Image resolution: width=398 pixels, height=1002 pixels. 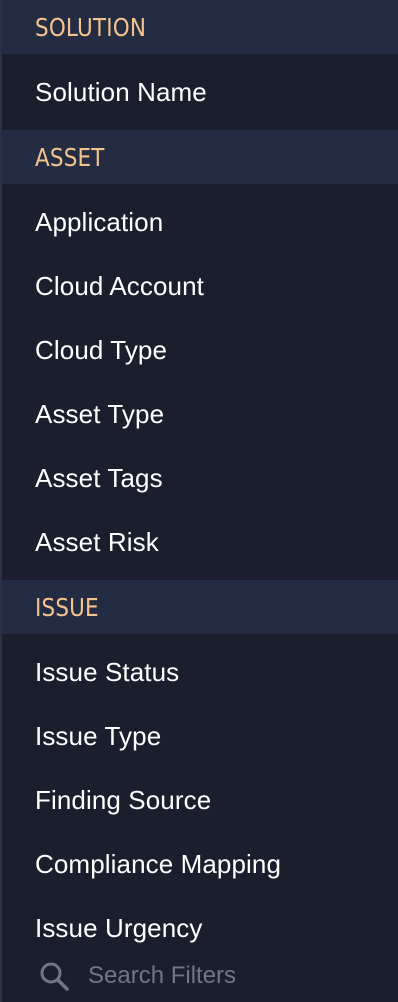 What do you see at coordinates (200, 736) in the screenshot?
I see `filter-item-issue-type: Issue Type` at bounding box center [200, 736].